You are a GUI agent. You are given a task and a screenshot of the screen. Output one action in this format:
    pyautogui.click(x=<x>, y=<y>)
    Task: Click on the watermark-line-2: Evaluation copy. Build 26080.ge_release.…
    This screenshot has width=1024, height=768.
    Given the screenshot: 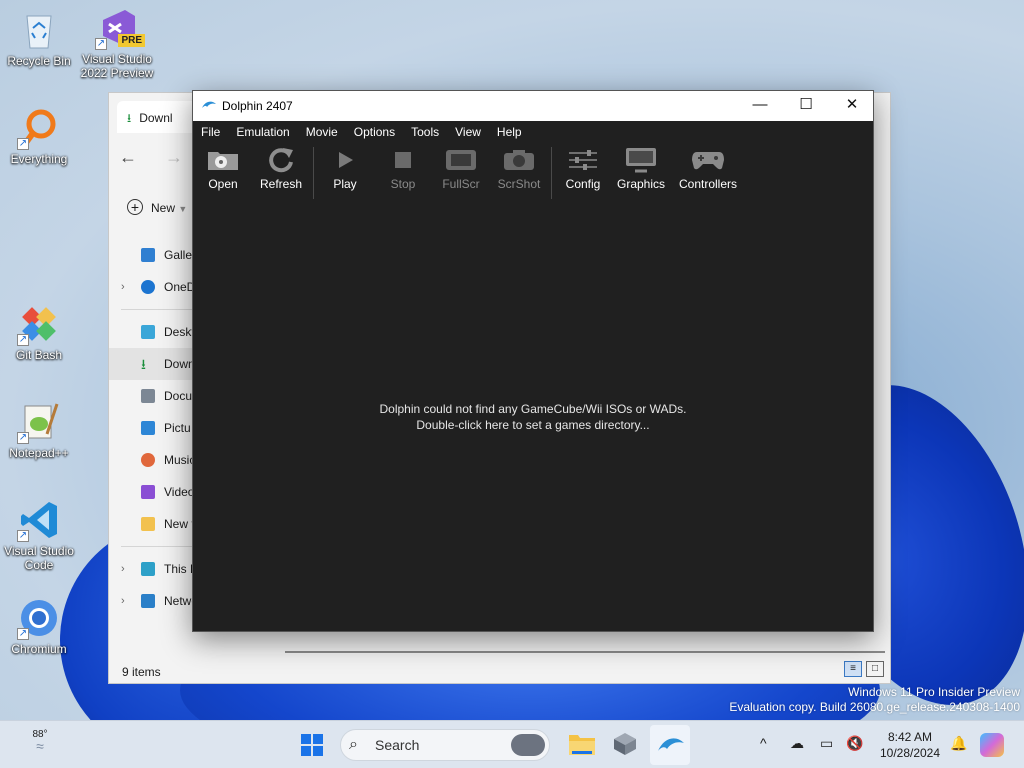 What is the action you would take?
    pyautogui.click(x=874, y=707)
    